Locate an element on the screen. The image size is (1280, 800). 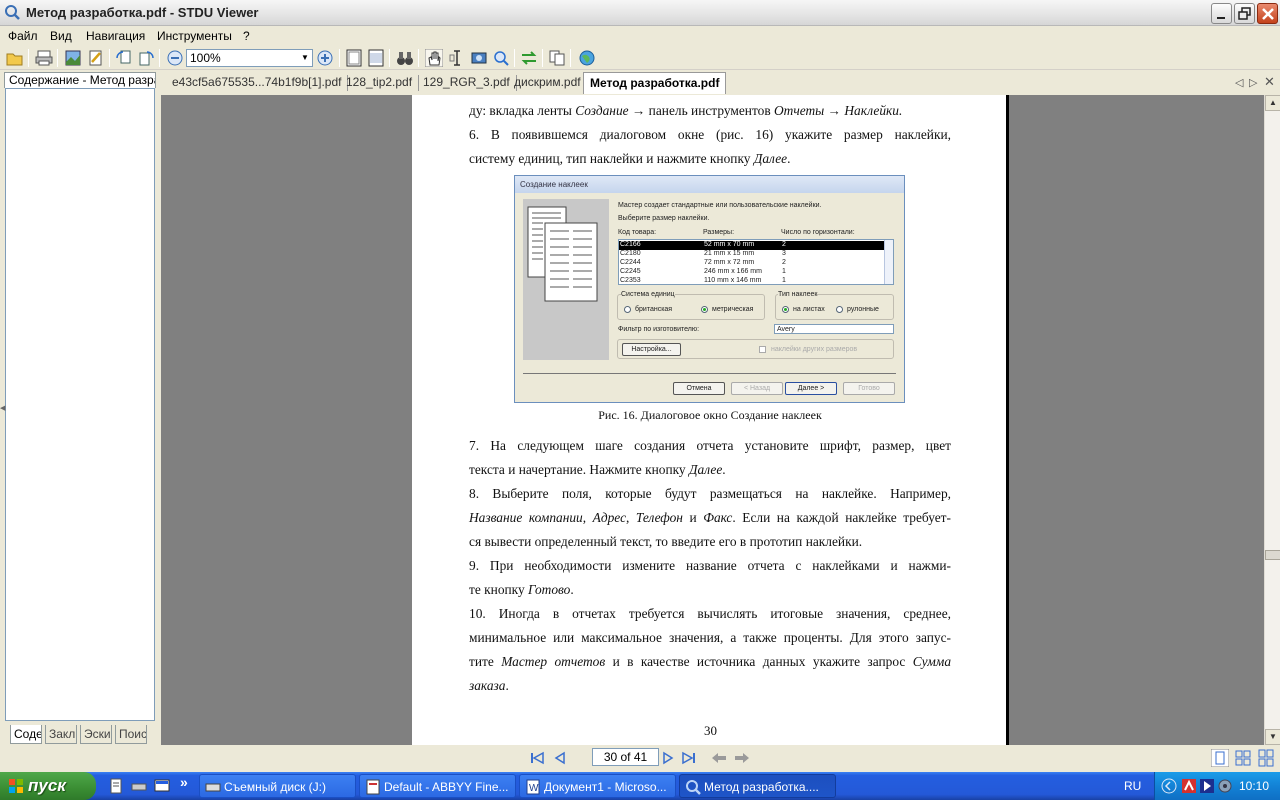
doc-tab: 129_RGR_3.pdf is located at coordinates (467, 83).